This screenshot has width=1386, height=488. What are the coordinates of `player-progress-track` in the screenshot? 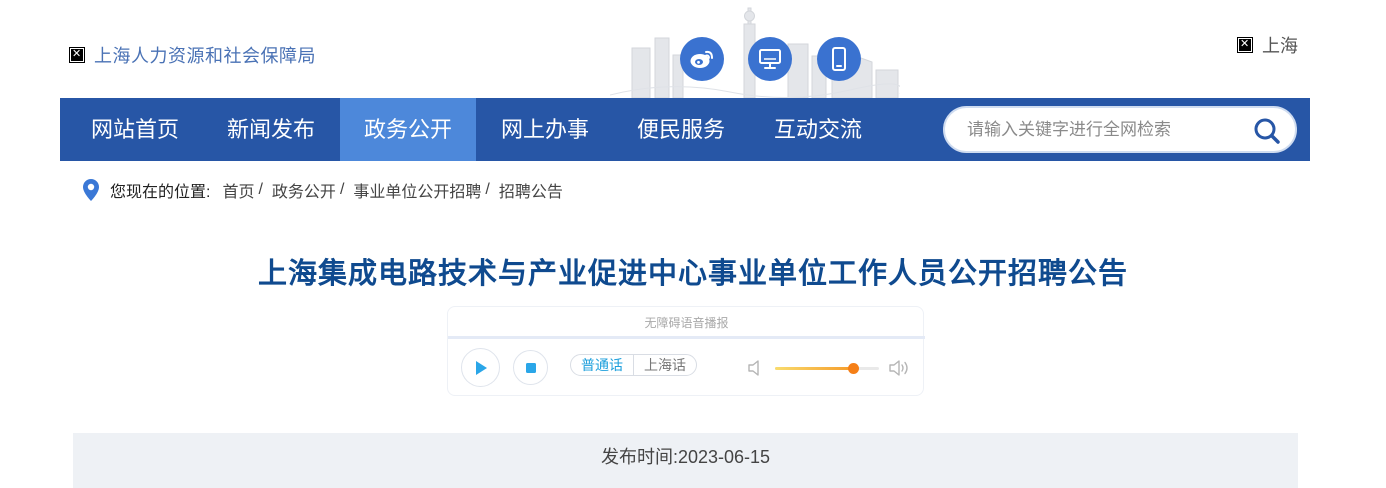 It's located at (686, 337).